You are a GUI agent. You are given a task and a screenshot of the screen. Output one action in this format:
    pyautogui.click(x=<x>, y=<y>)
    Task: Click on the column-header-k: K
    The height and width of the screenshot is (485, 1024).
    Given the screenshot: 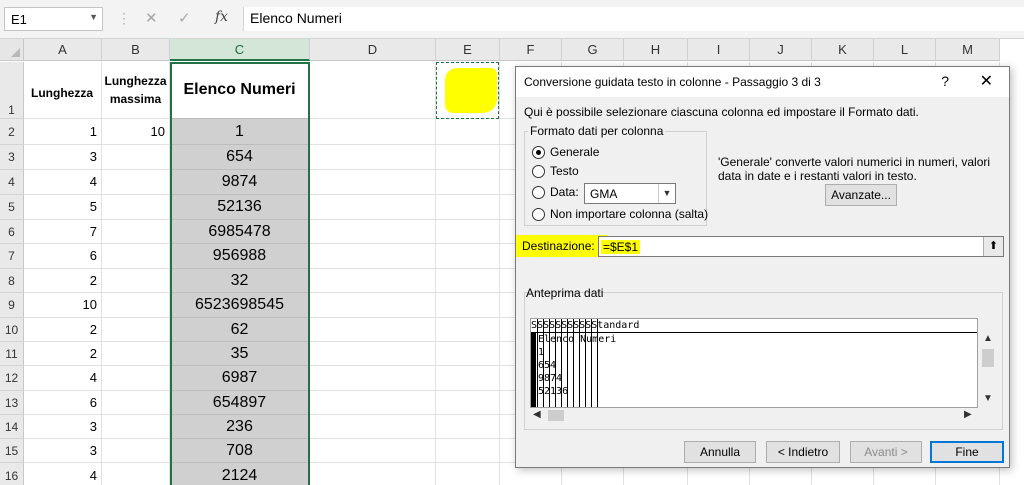 What is the action you would take?
    pyautogui.click(x=843, y=50)
    